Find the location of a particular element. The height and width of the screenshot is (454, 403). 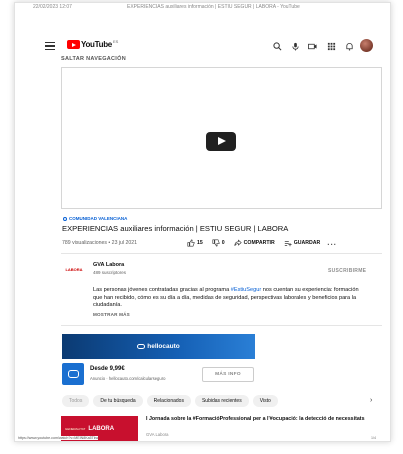

advertiser-icon is located at coordinates (73, 374).